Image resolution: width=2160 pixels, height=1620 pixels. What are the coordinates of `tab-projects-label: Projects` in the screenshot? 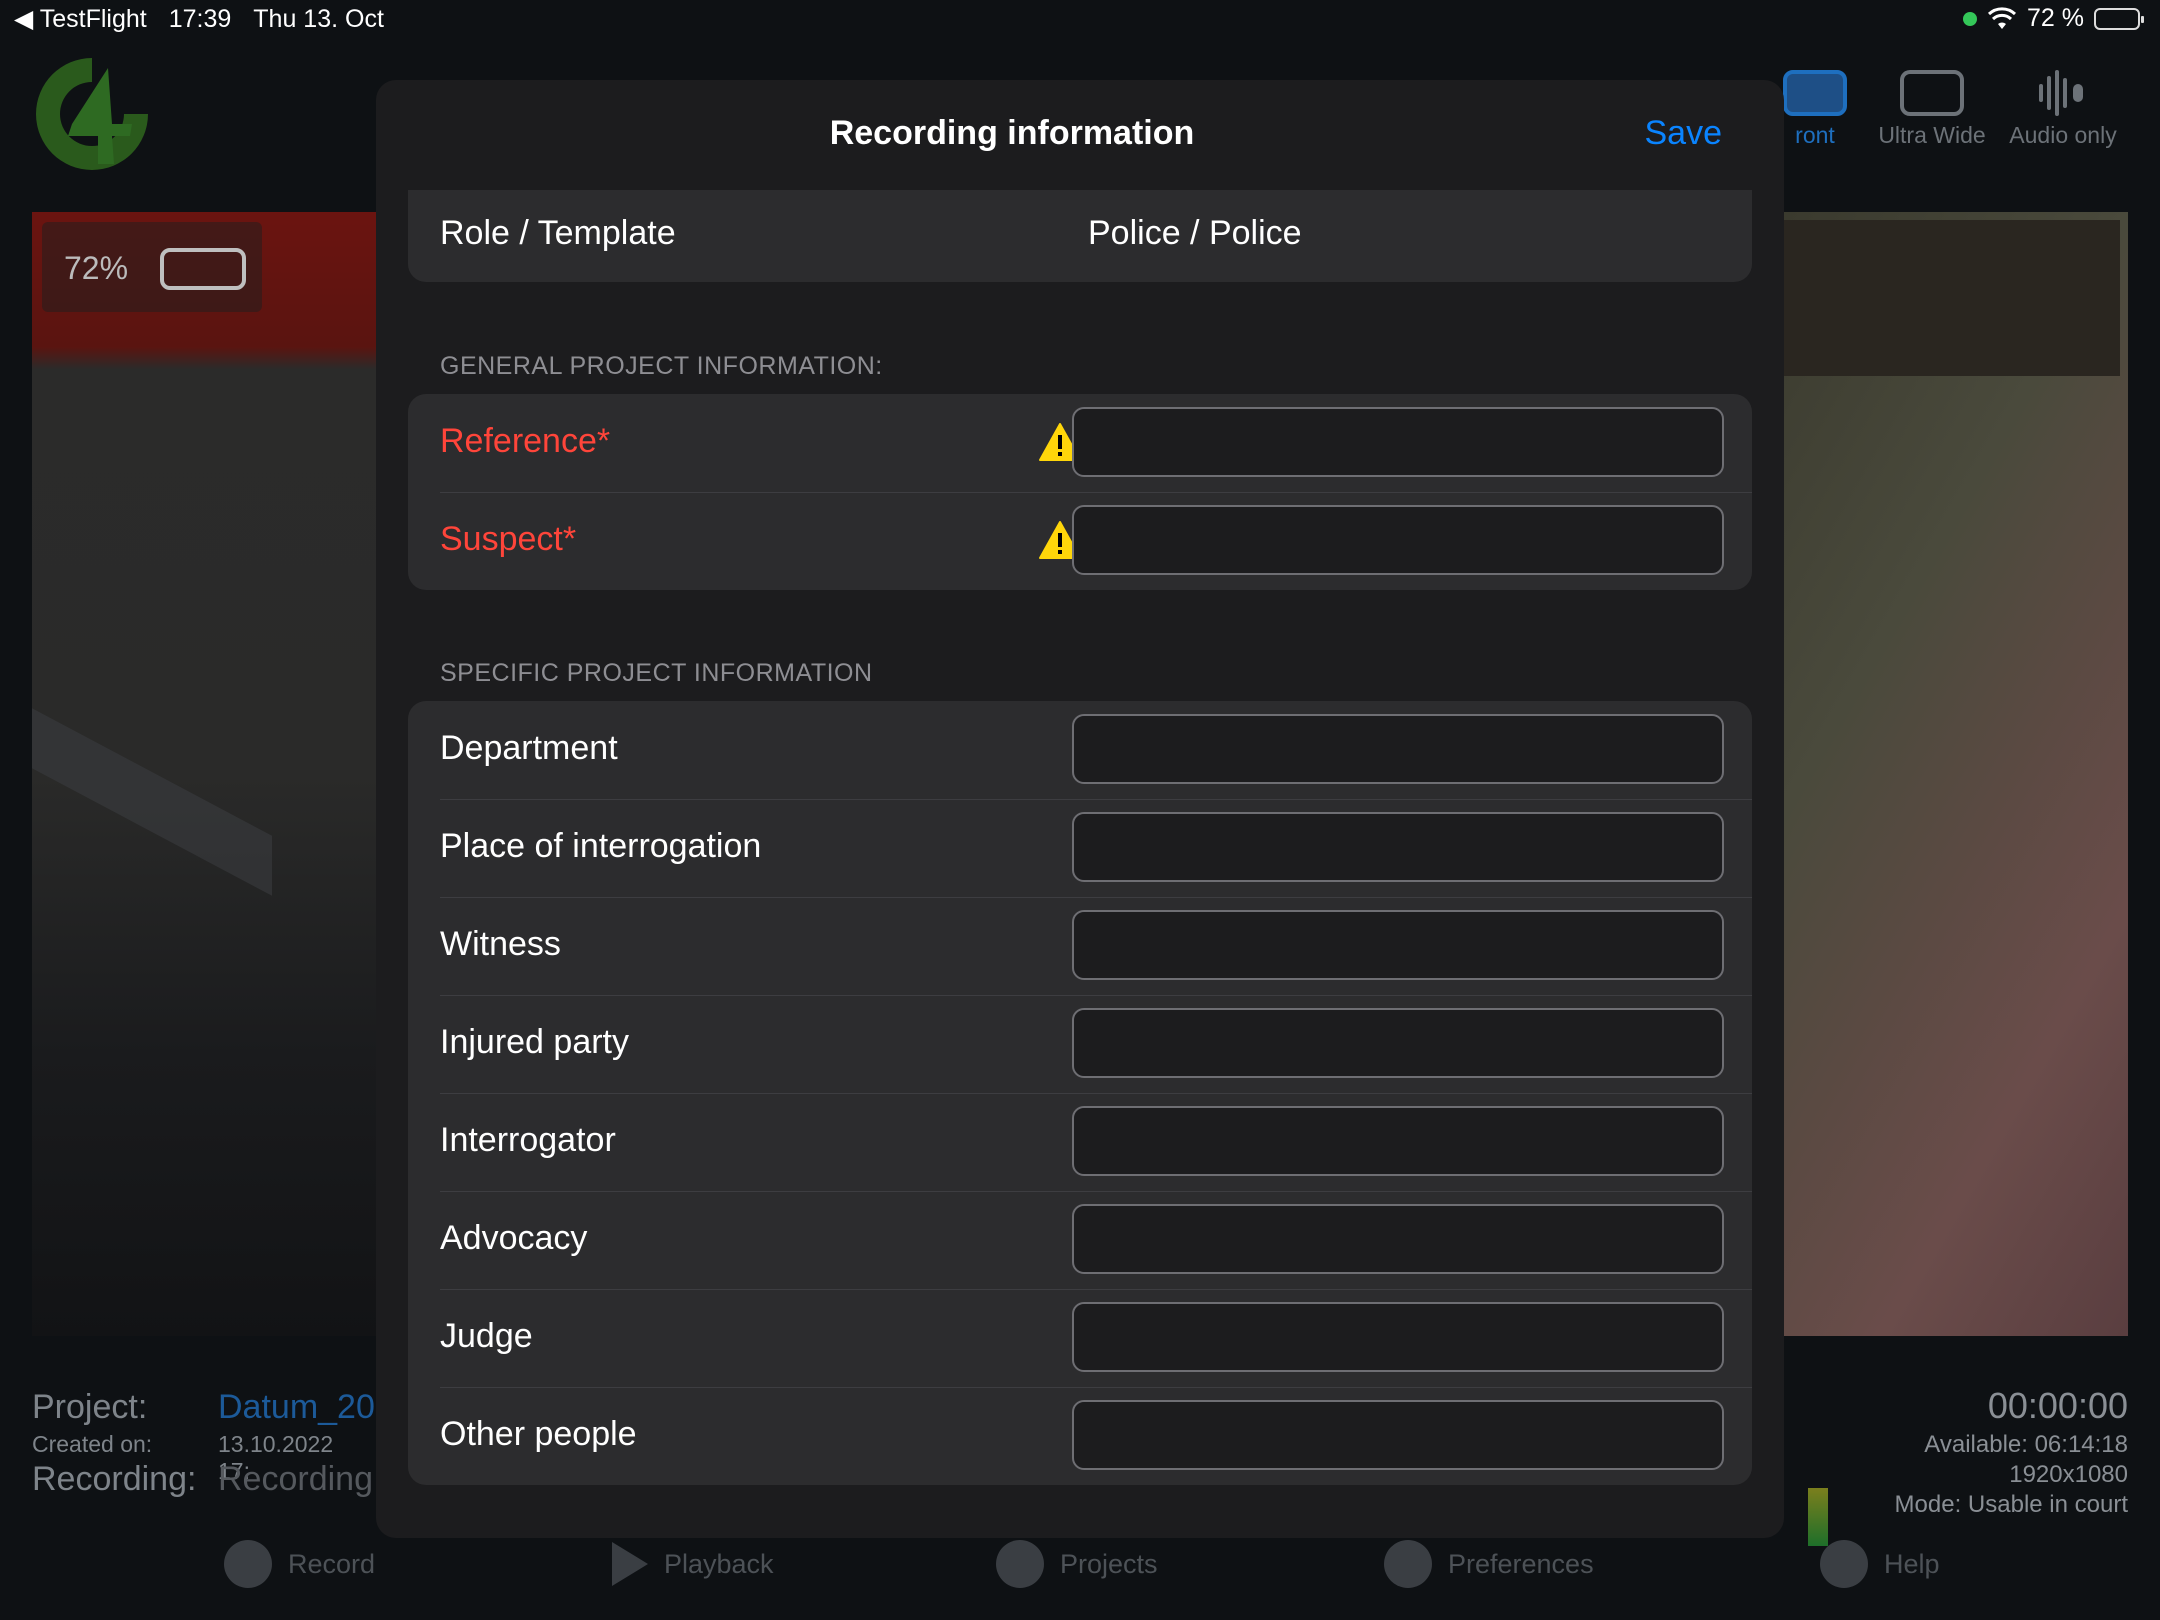 It's located at (1109, 1563).